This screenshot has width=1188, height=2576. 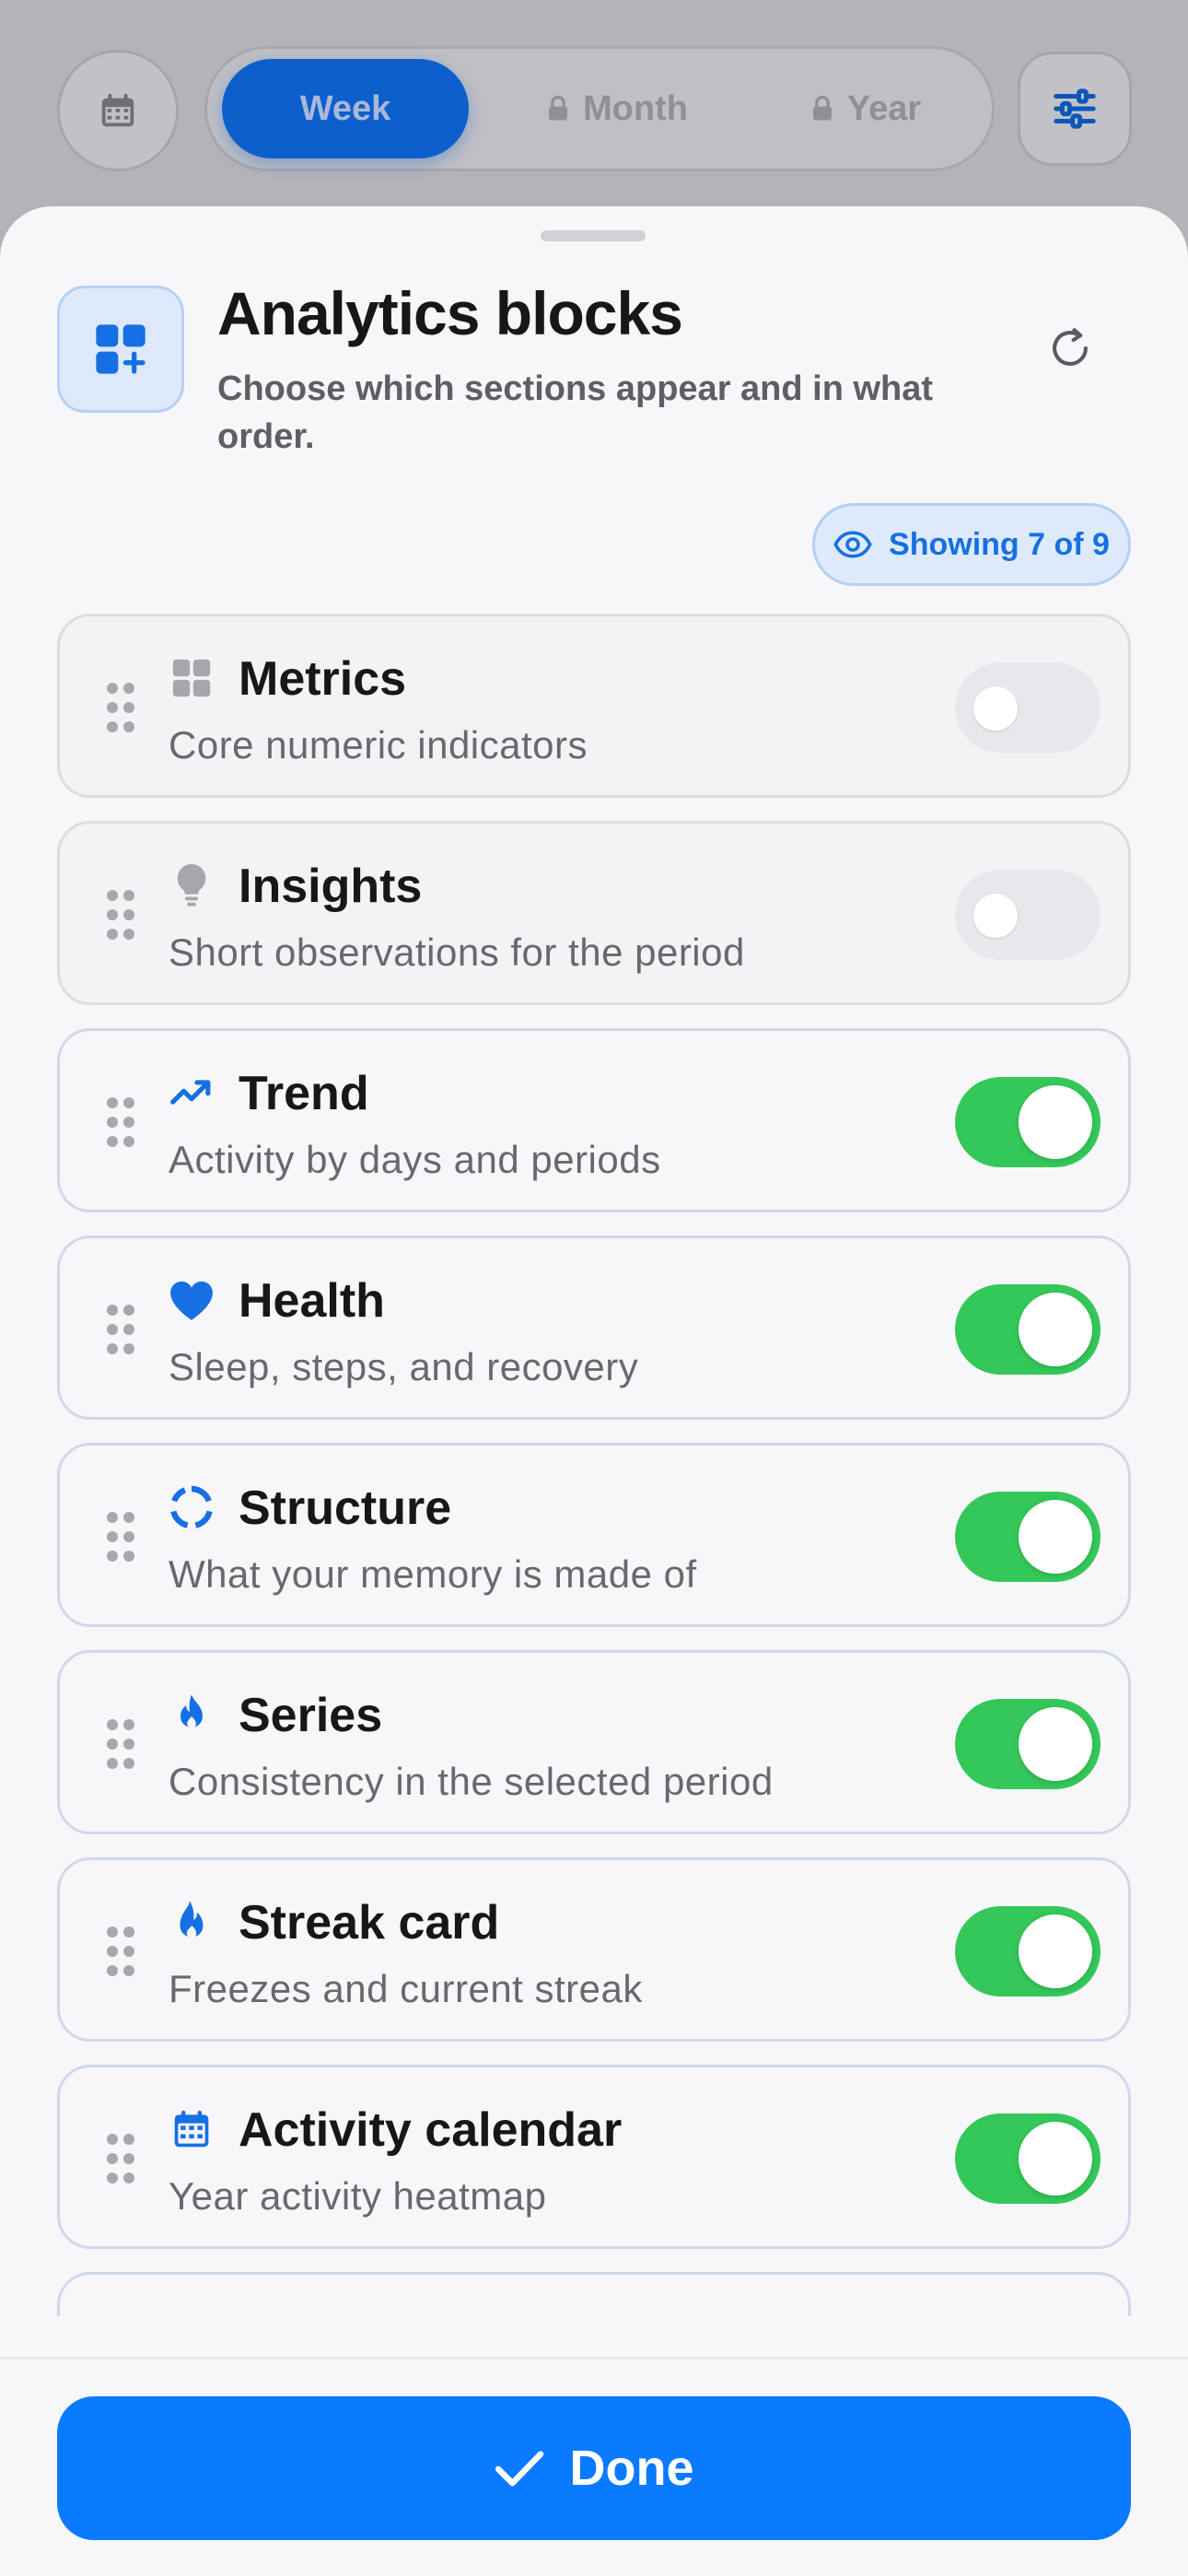 I want to click on period-toolbar: Week Month Year, so click(x=594, y=106).